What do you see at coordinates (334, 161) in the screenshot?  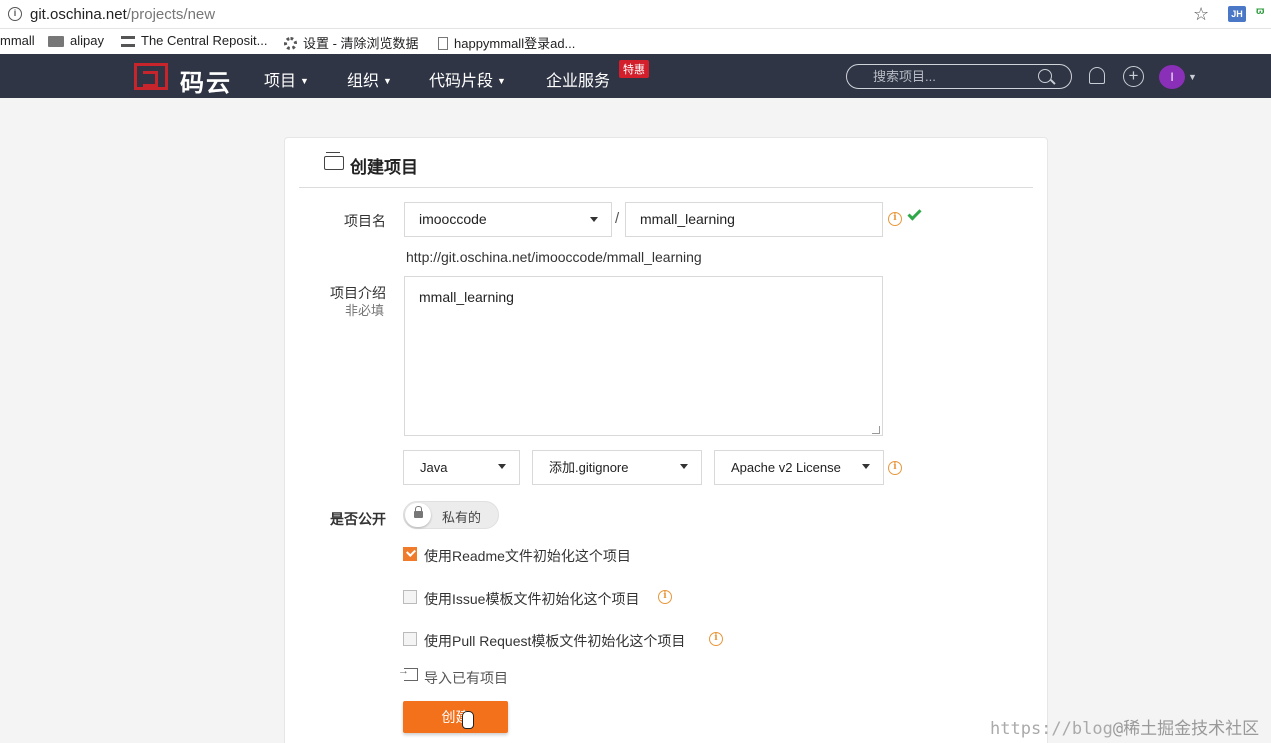 I see `project-stack-icon` at bounding box center [334, 161].